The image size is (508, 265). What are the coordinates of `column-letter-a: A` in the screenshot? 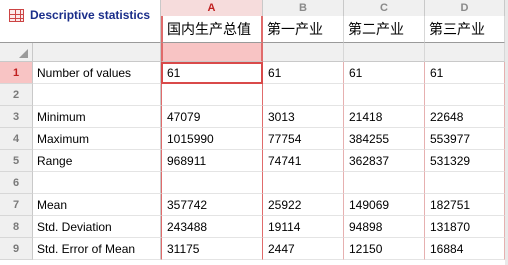 It's located at (212, 8).